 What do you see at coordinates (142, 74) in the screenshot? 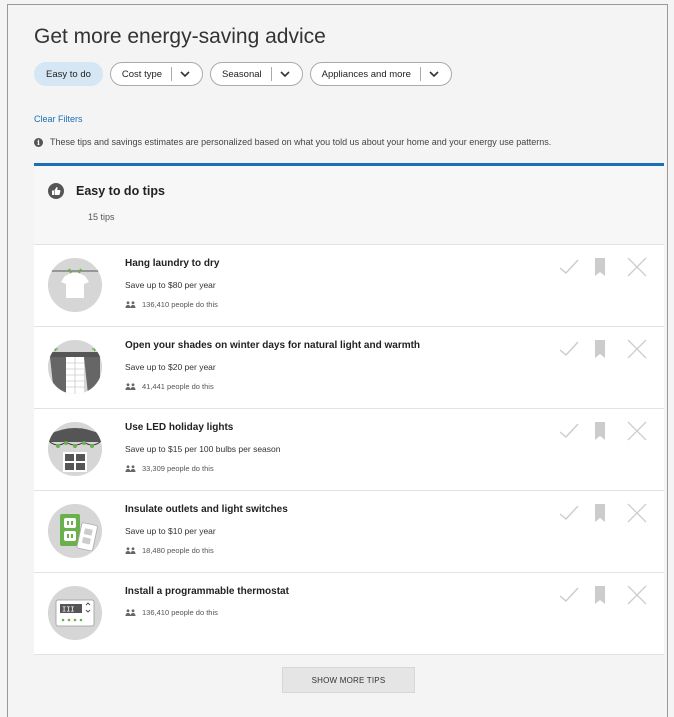
I see `filter-label: Cost type` at bounding box center [142, 74].